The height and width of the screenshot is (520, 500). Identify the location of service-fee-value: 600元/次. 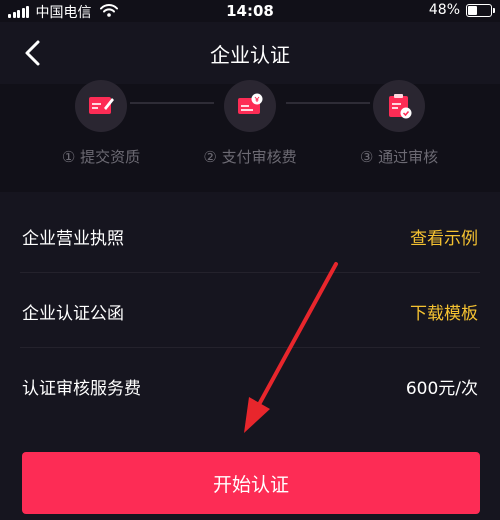
(441, 389).